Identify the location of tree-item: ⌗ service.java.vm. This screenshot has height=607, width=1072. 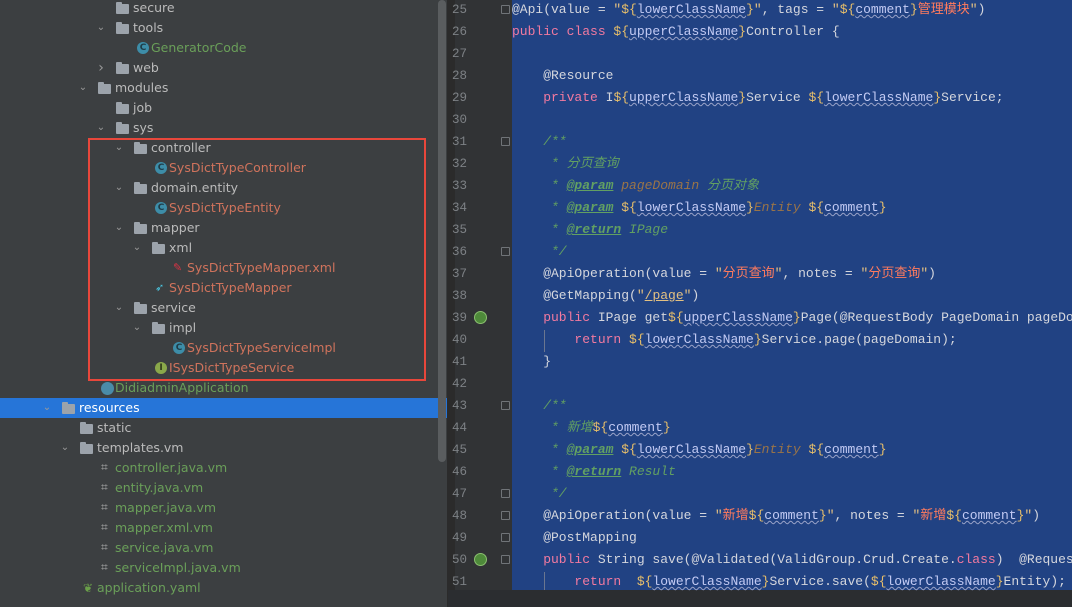
(223, 548).